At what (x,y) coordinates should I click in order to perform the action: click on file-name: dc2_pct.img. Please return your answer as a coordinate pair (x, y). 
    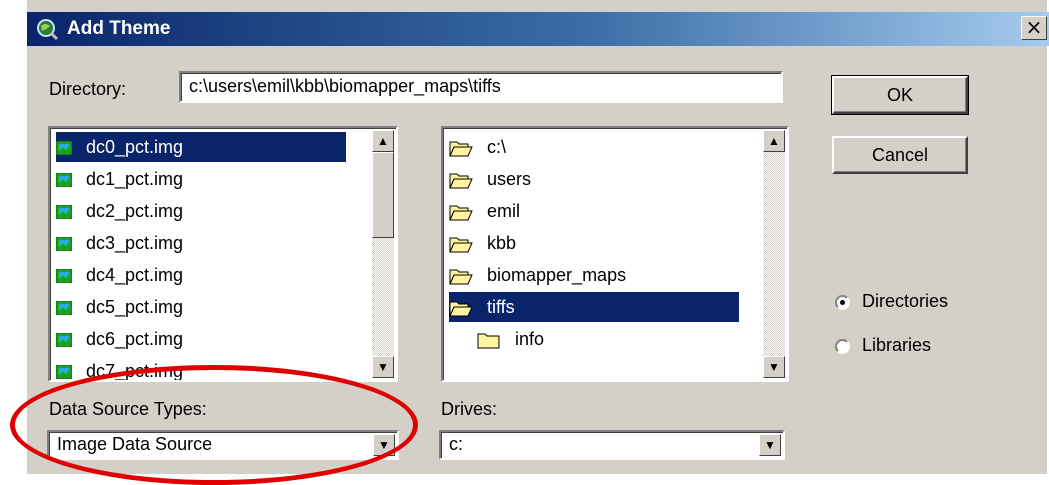
    Looking at the image, I should click on (135, 211).